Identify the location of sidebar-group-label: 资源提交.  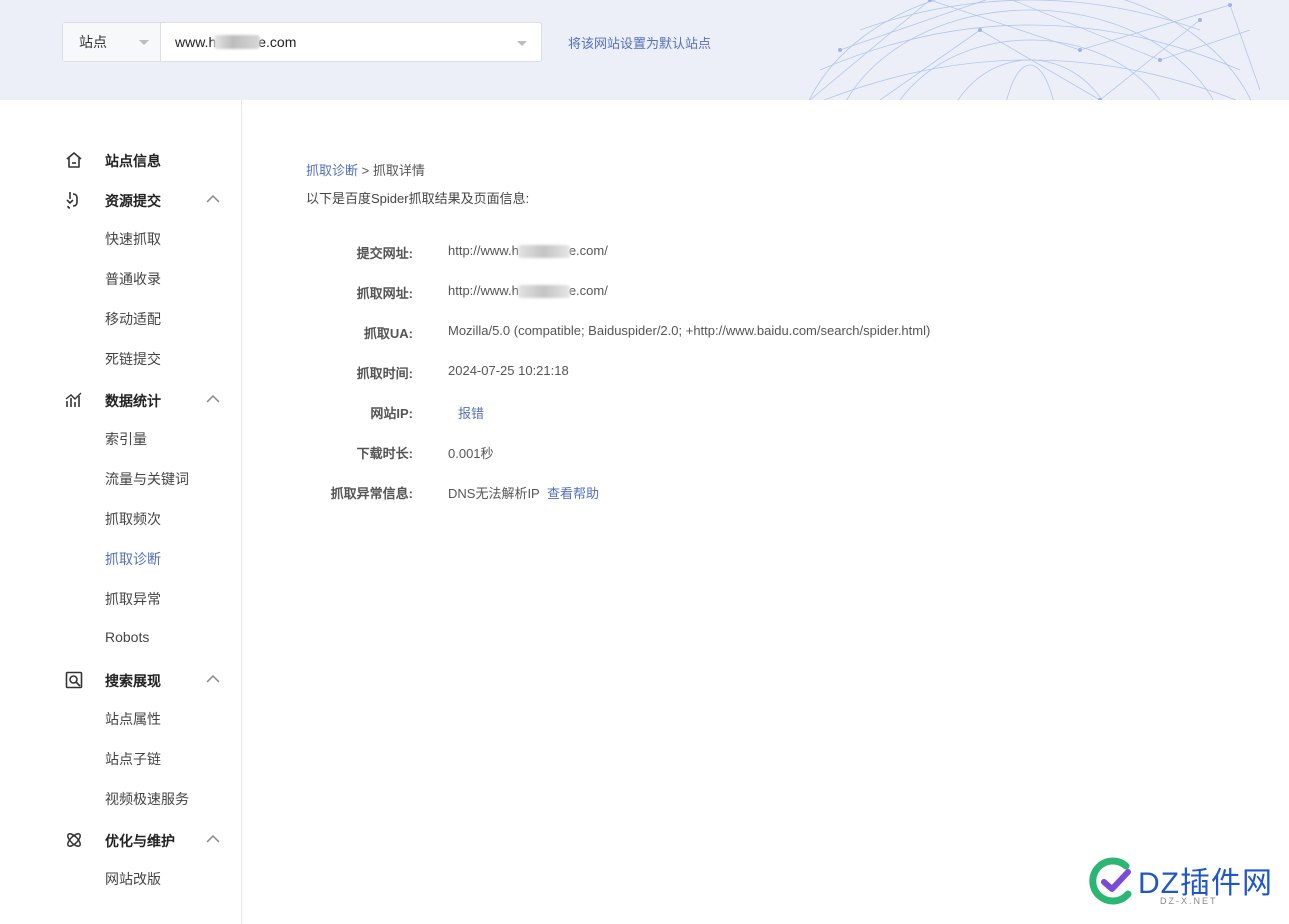
(133, 201).